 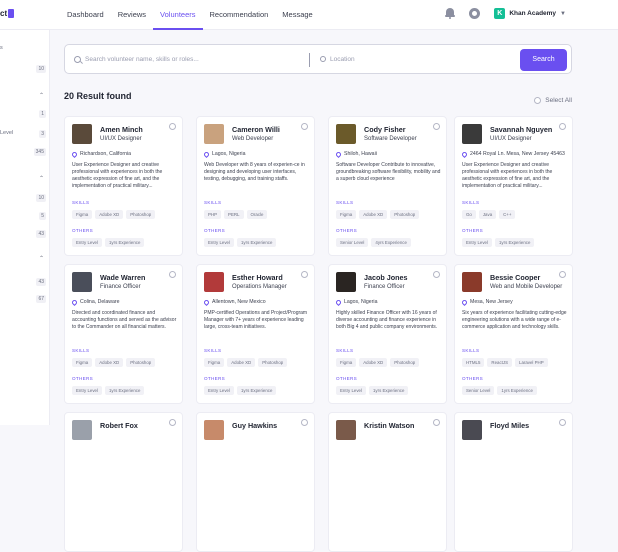 I want to click on volunteer-location: Lagos, Nigeria, so click(x=356, y=302).